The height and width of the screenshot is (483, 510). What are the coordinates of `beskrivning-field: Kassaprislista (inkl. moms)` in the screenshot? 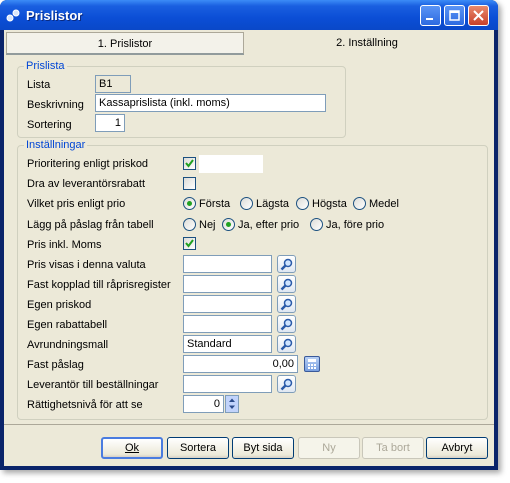 It's located at (210, 103).